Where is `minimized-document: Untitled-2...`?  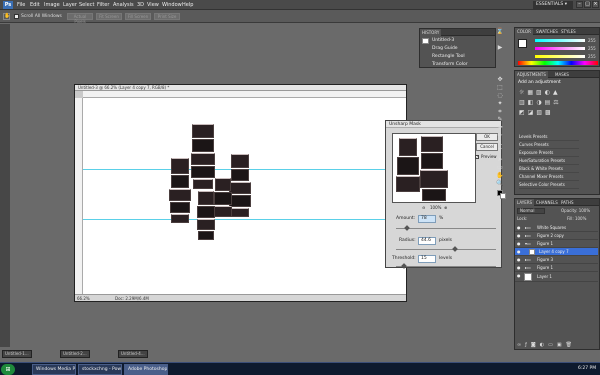
minimized-document: Untitled-2... is located at coordinates (75, 354).